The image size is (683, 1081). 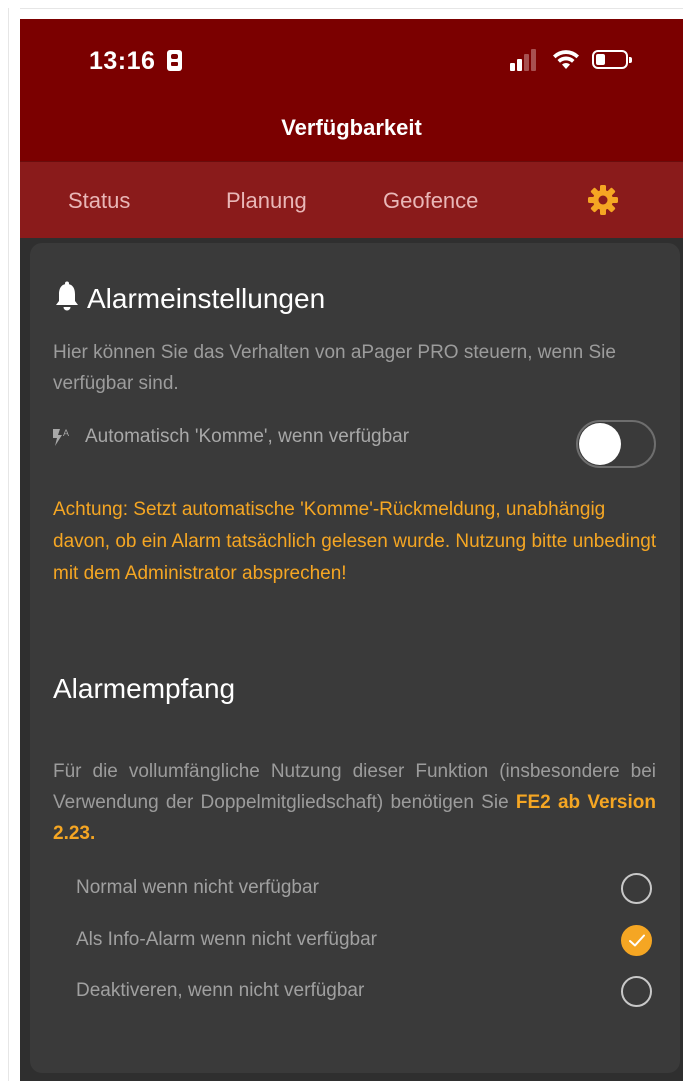 I want to click on option-info-alarm-label: Als Info-Alarm wenn nicht verfügbar, so click(x=226, y=940).